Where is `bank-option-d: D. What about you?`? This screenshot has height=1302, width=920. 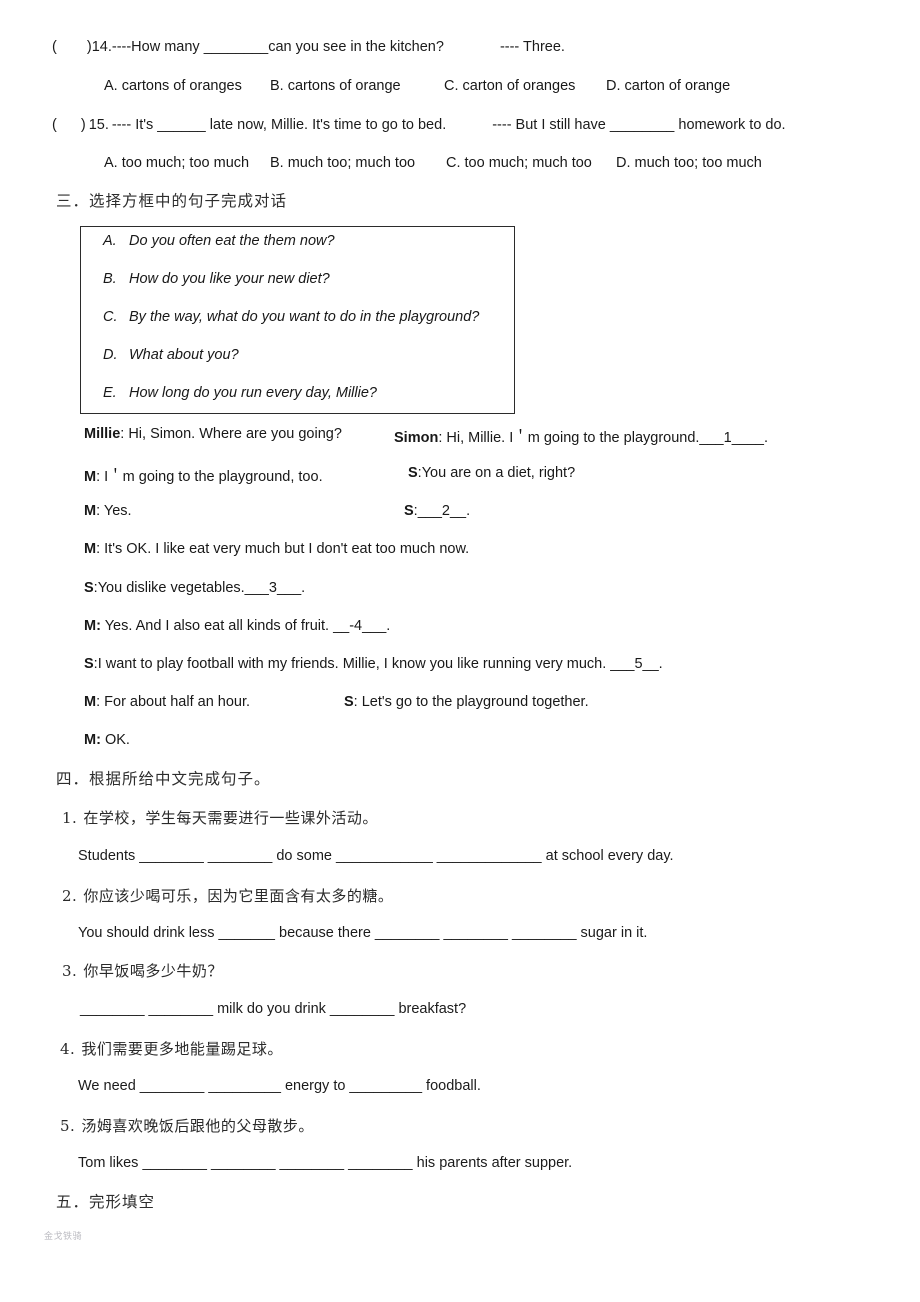
bank-option-d: D. What about you? is located at coordinates (171, 355).